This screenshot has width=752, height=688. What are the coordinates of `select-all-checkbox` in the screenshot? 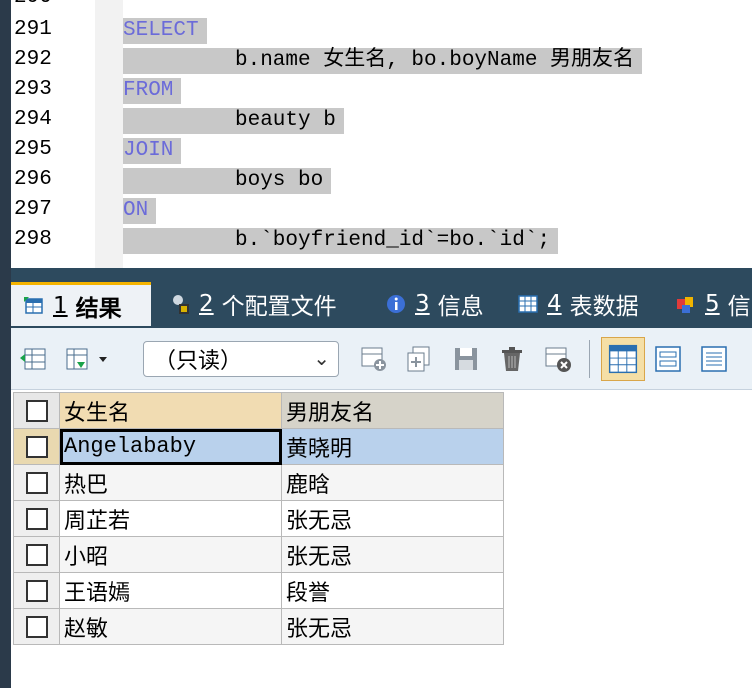 It's located at (36, 411).